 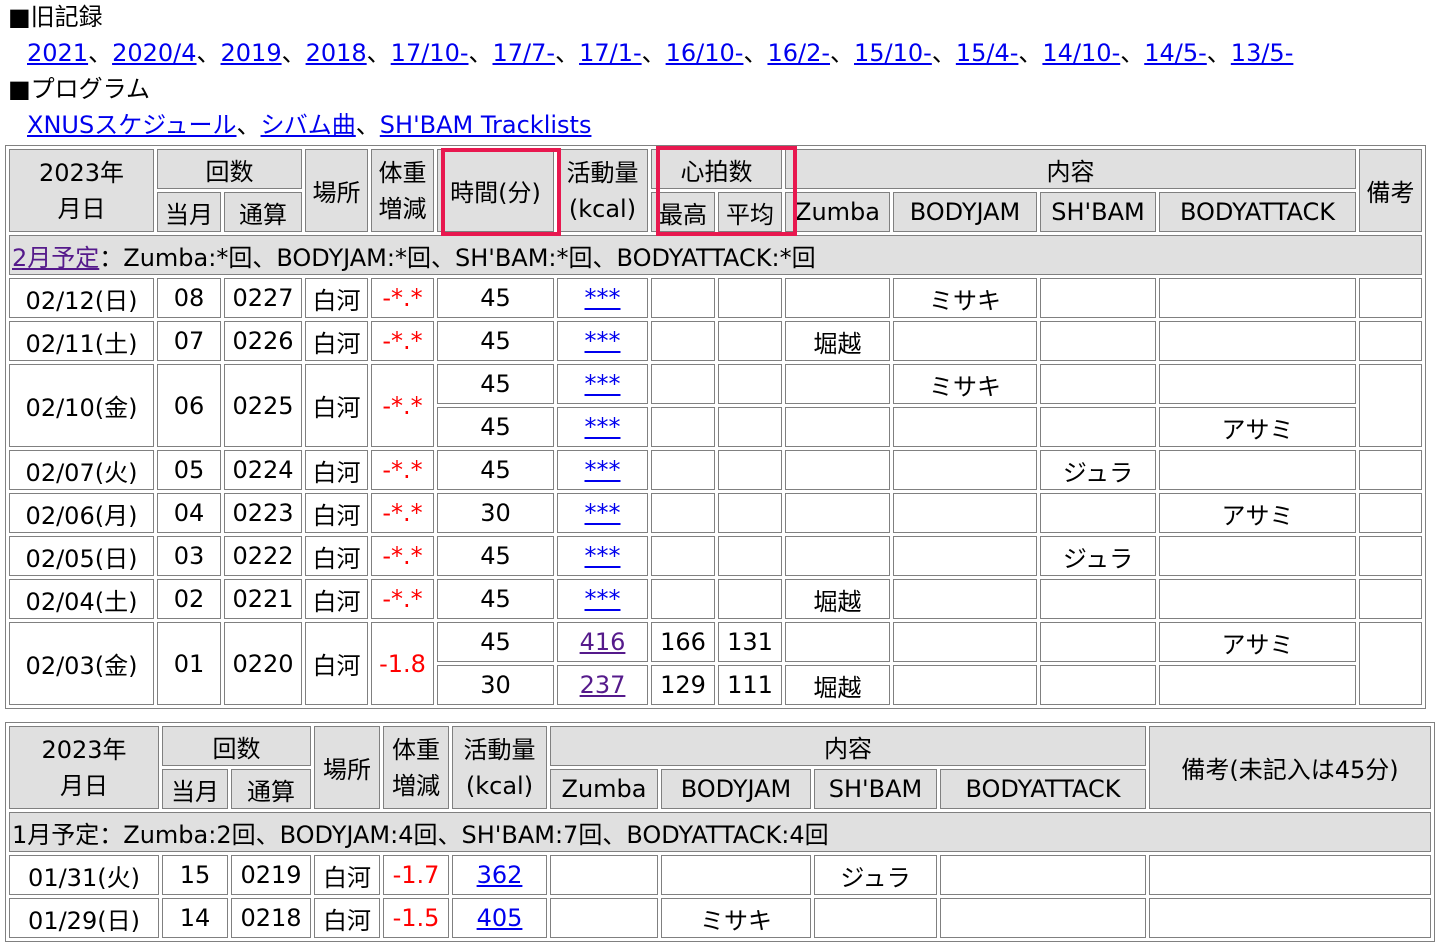 What do you see at coordinates (271, 918) in the screenshot?
I see `total-count-cell: 0218` at bounding box center [271, 918].